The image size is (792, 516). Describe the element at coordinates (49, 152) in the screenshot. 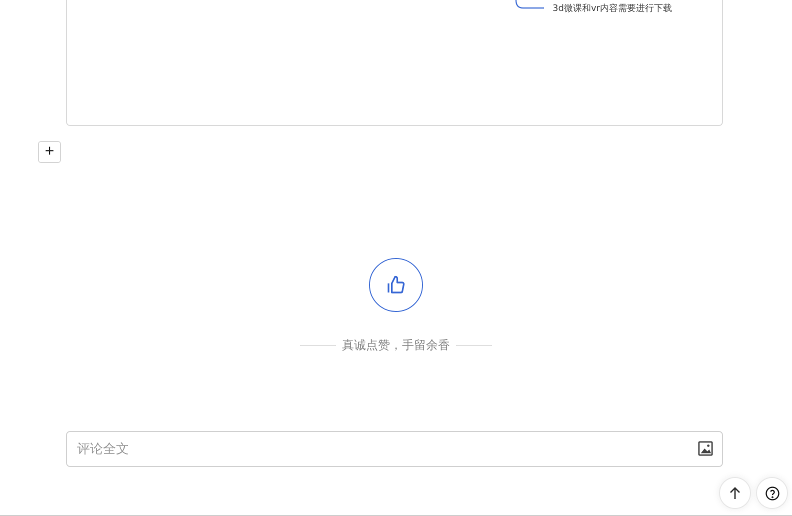

I see `add-button: +` at that location.